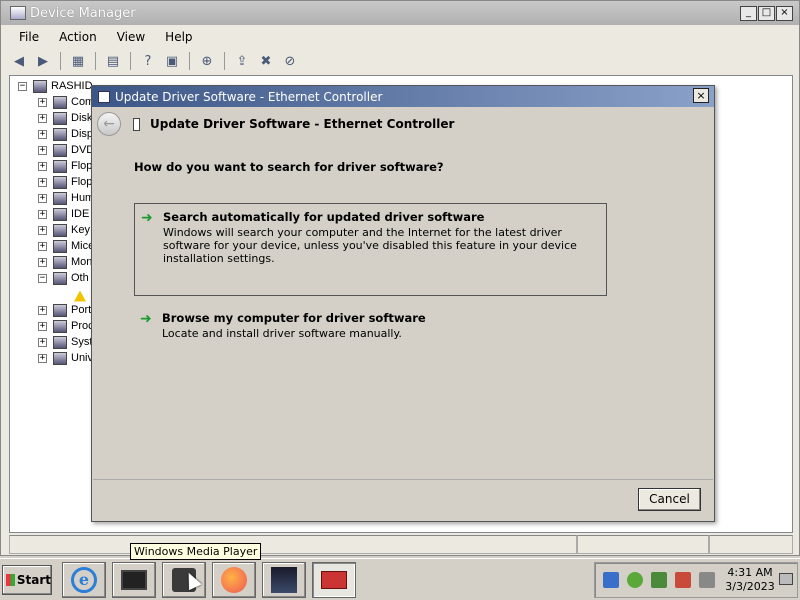  What do you see at coordinates (65, 358) in the screenshot?
I see `tree-item: + Univ` at bounding box center [65, 358].